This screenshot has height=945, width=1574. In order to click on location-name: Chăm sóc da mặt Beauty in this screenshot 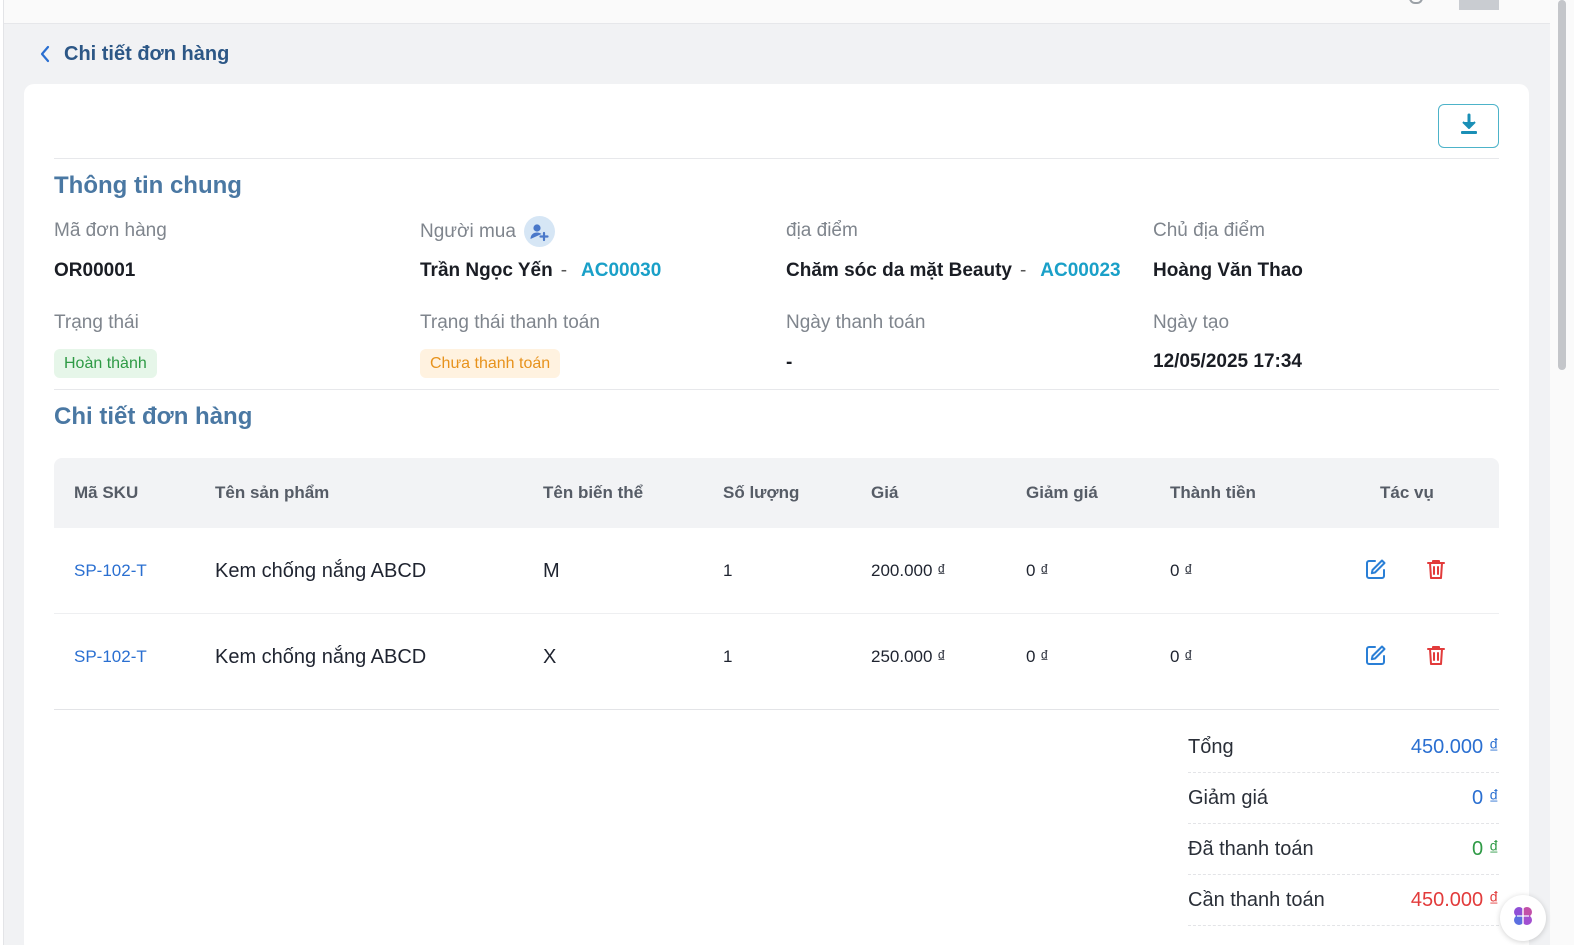, I will do `click(899, 270)`.